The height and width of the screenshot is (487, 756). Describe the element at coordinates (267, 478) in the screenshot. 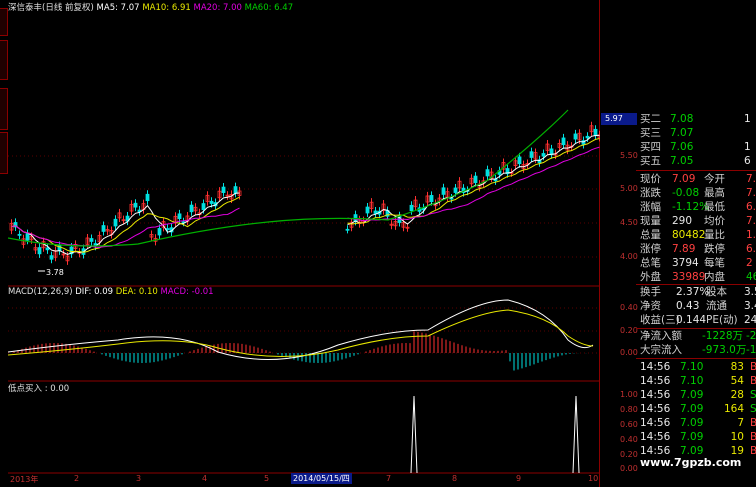

I see `time-tick: 5` at that location.